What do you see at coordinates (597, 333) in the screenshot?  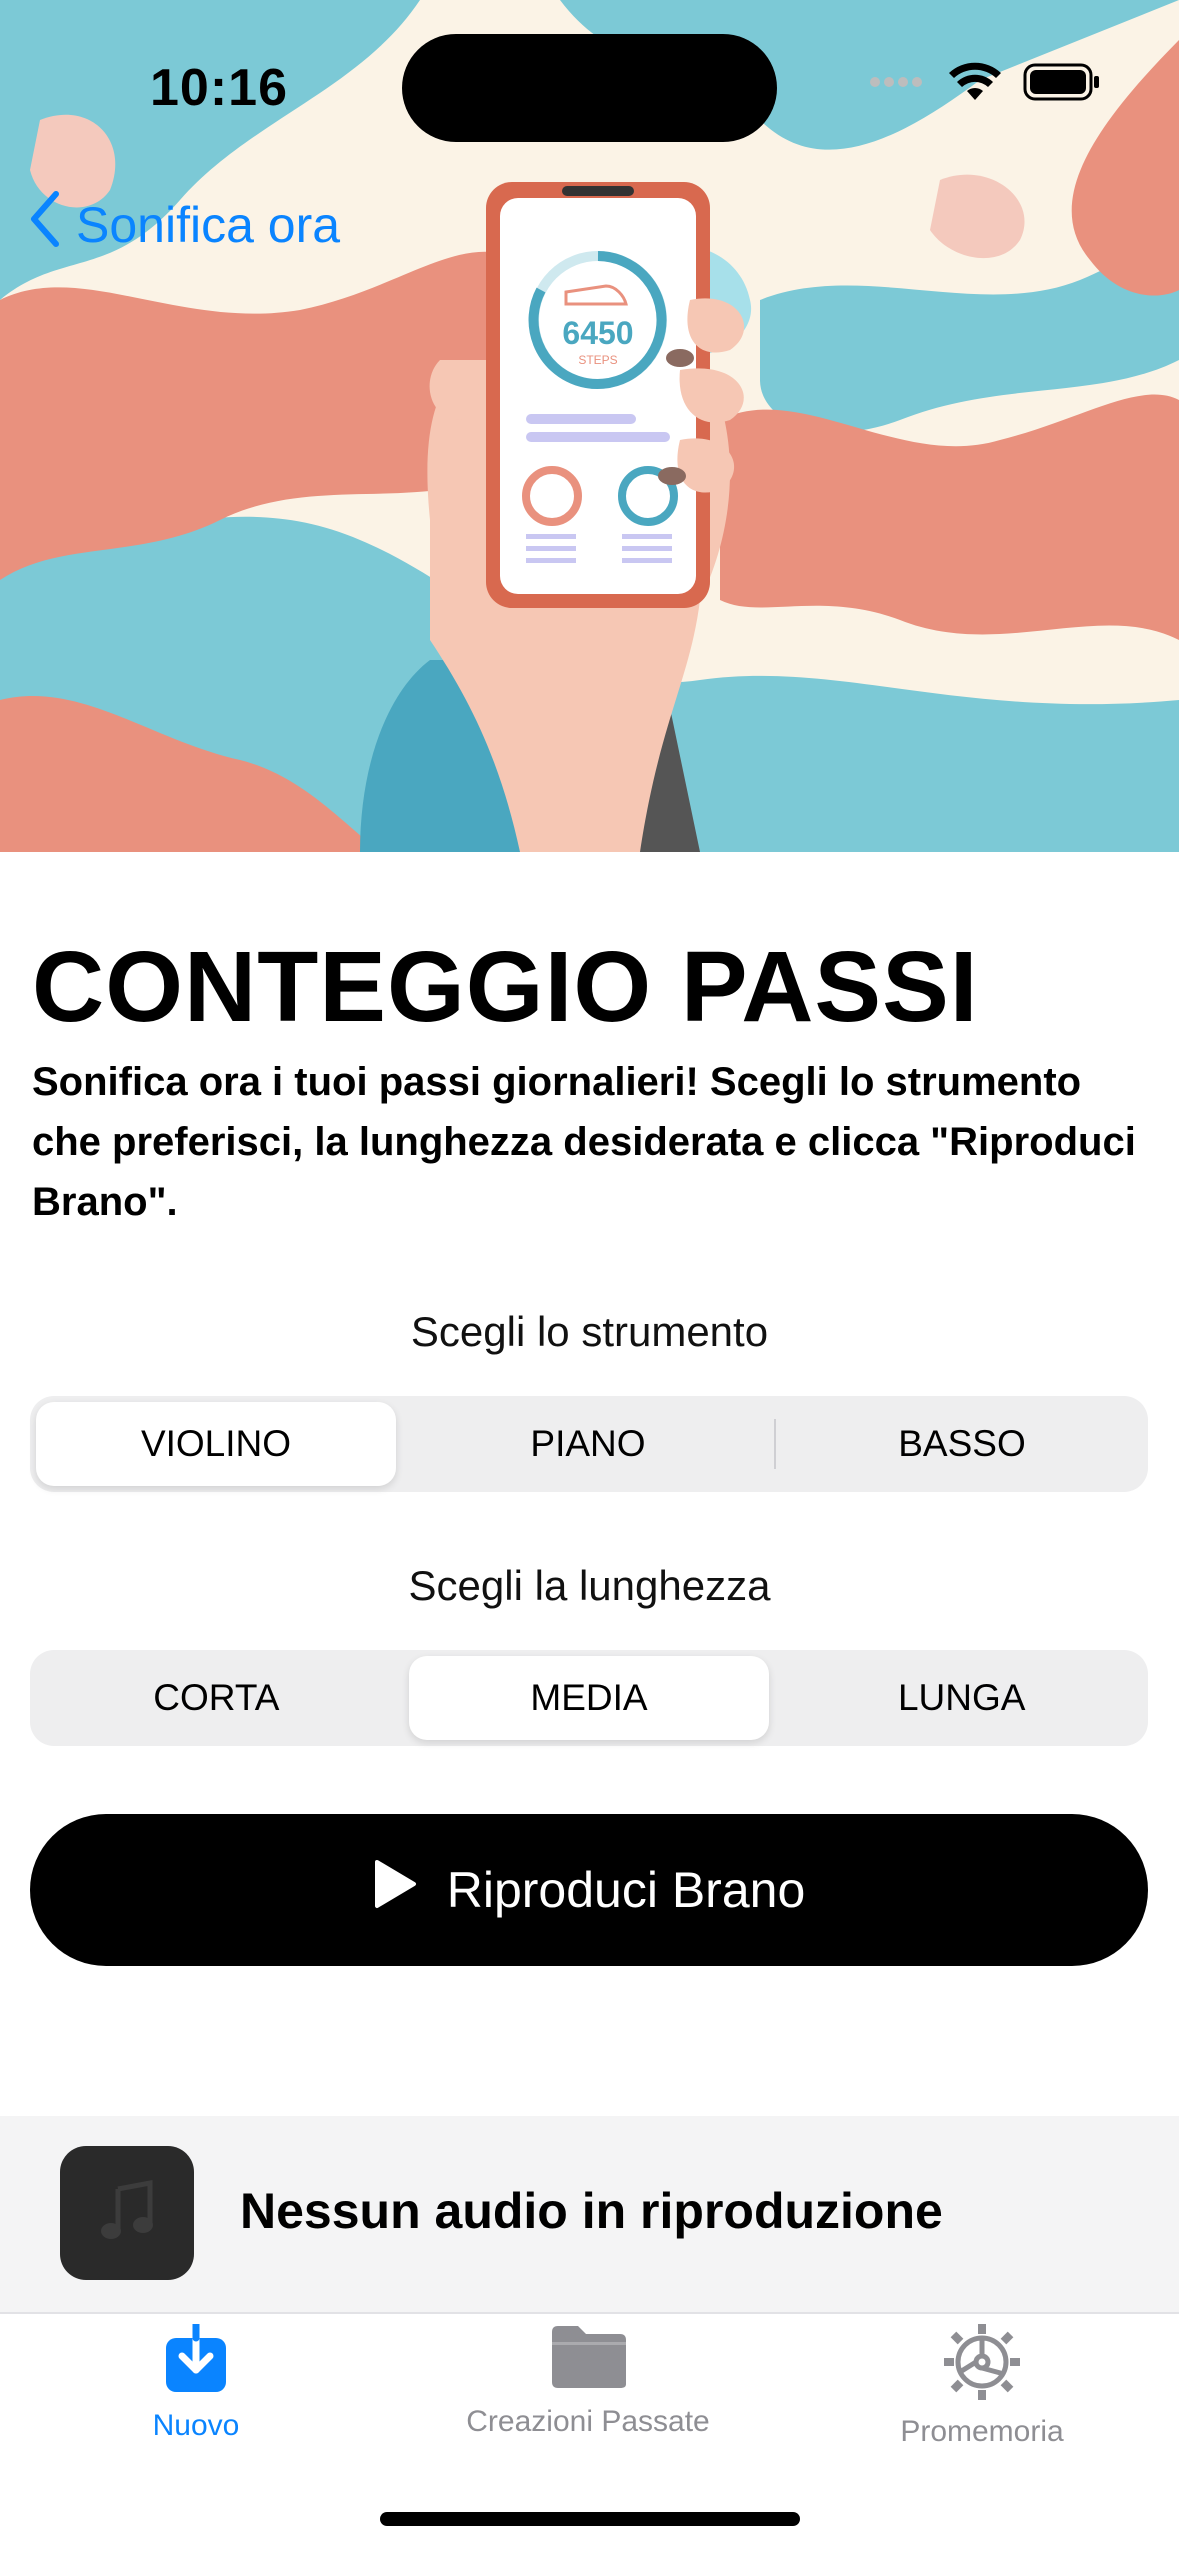 I see `phone-steps-value: 6450` at bounding box center [597, 333].